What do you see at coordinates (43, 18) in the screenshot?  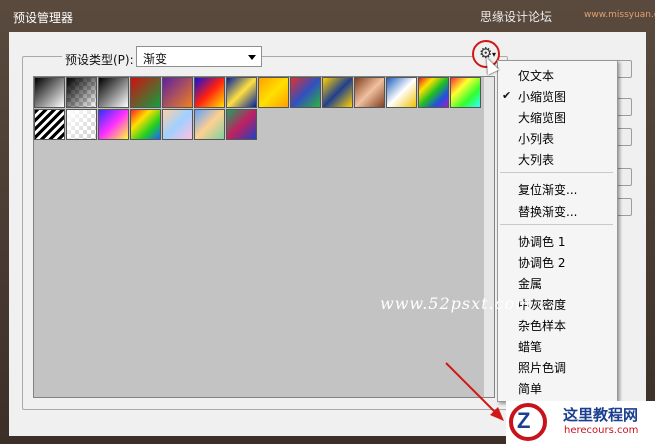 I see `window-title: 预设管理器` at bounding box center [43, 18].